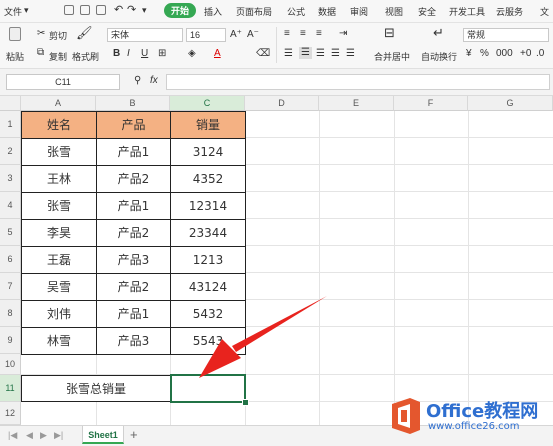 This screenshot has width=553, height=446. I want to click on underline-button: U, so click(144, 54).